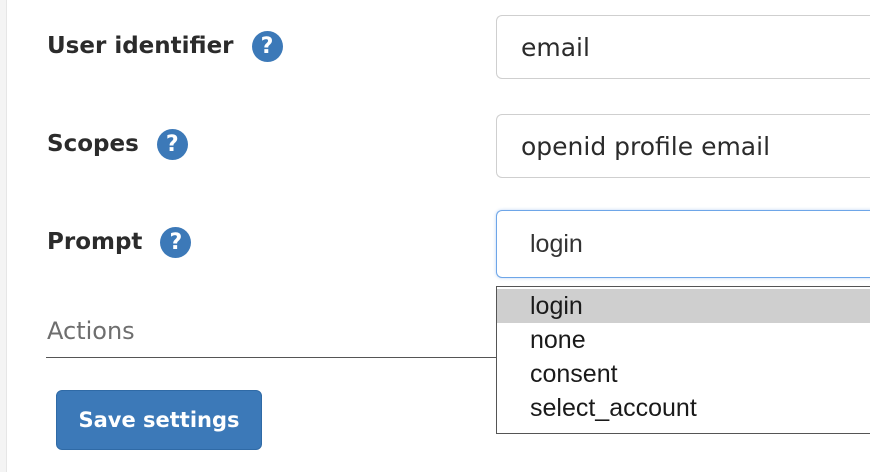 The height and width of the screenshot is (472, 870). I want to click on dropdown-option-none: none, so click(683, 340).